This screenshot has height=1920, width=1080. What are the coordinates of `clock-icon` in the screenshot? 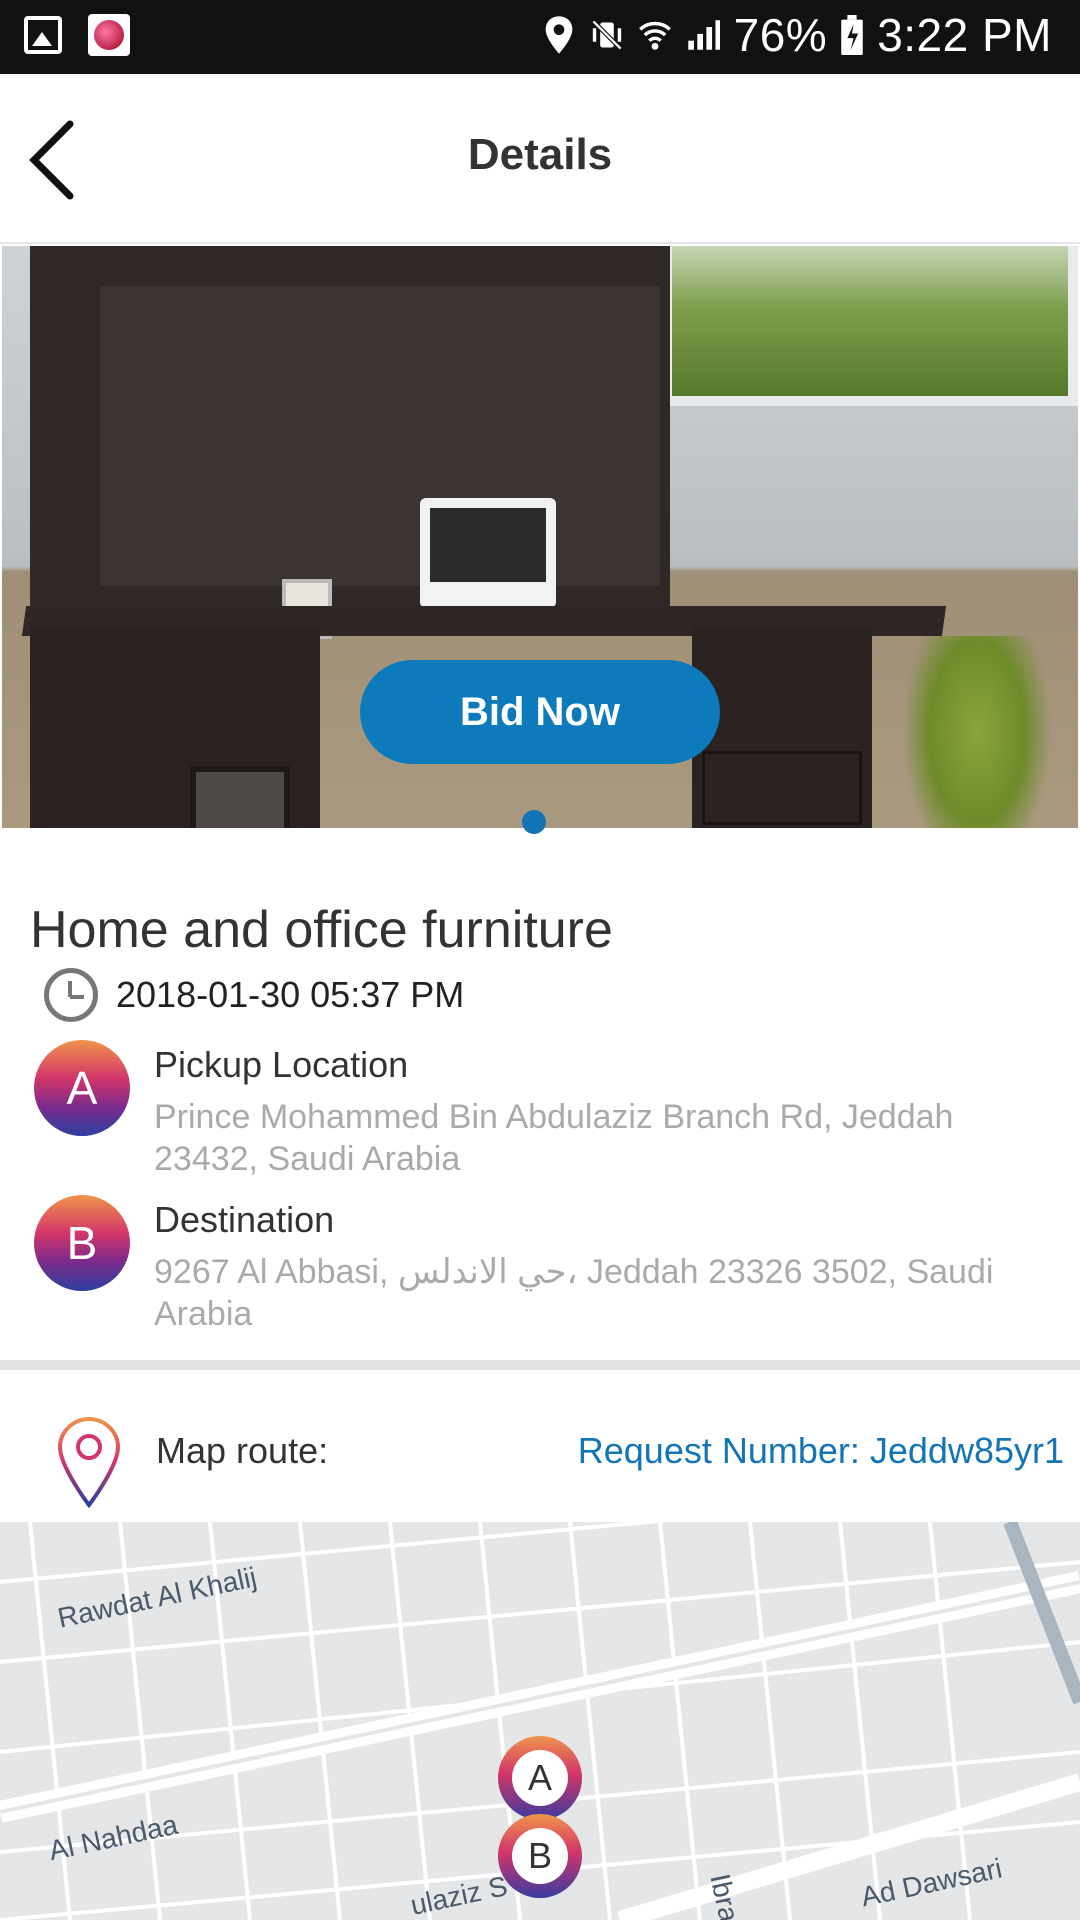 It's located at (71, 995).